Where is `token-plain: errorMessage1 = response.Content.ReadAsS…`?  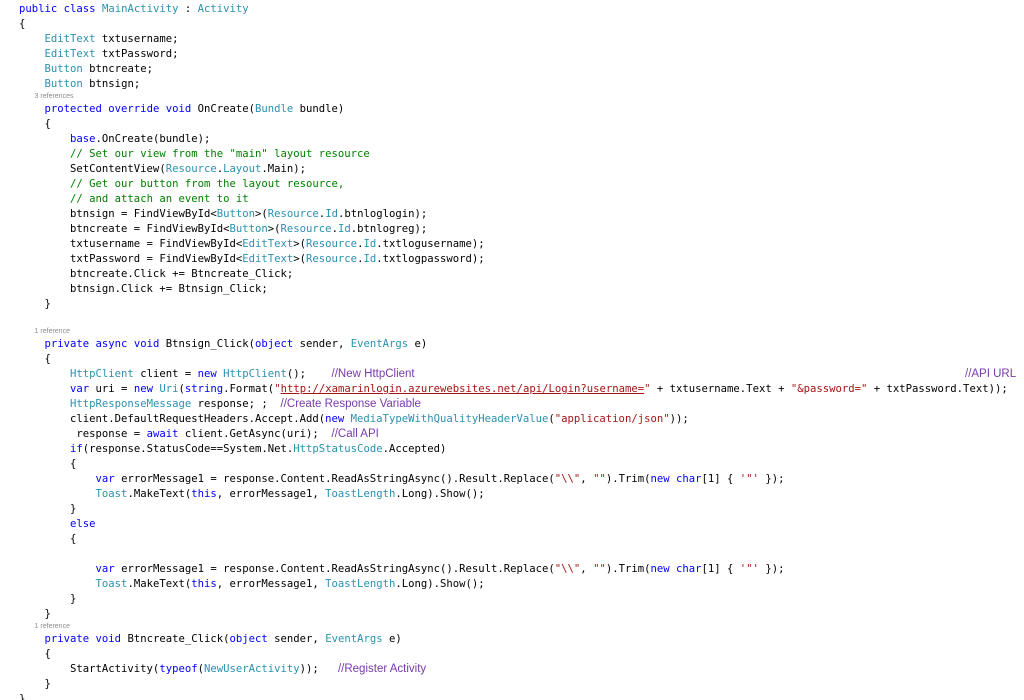
token-plain: errorMessage1 = response.Content.ReadAsS… is located at coordinates (334, 569).